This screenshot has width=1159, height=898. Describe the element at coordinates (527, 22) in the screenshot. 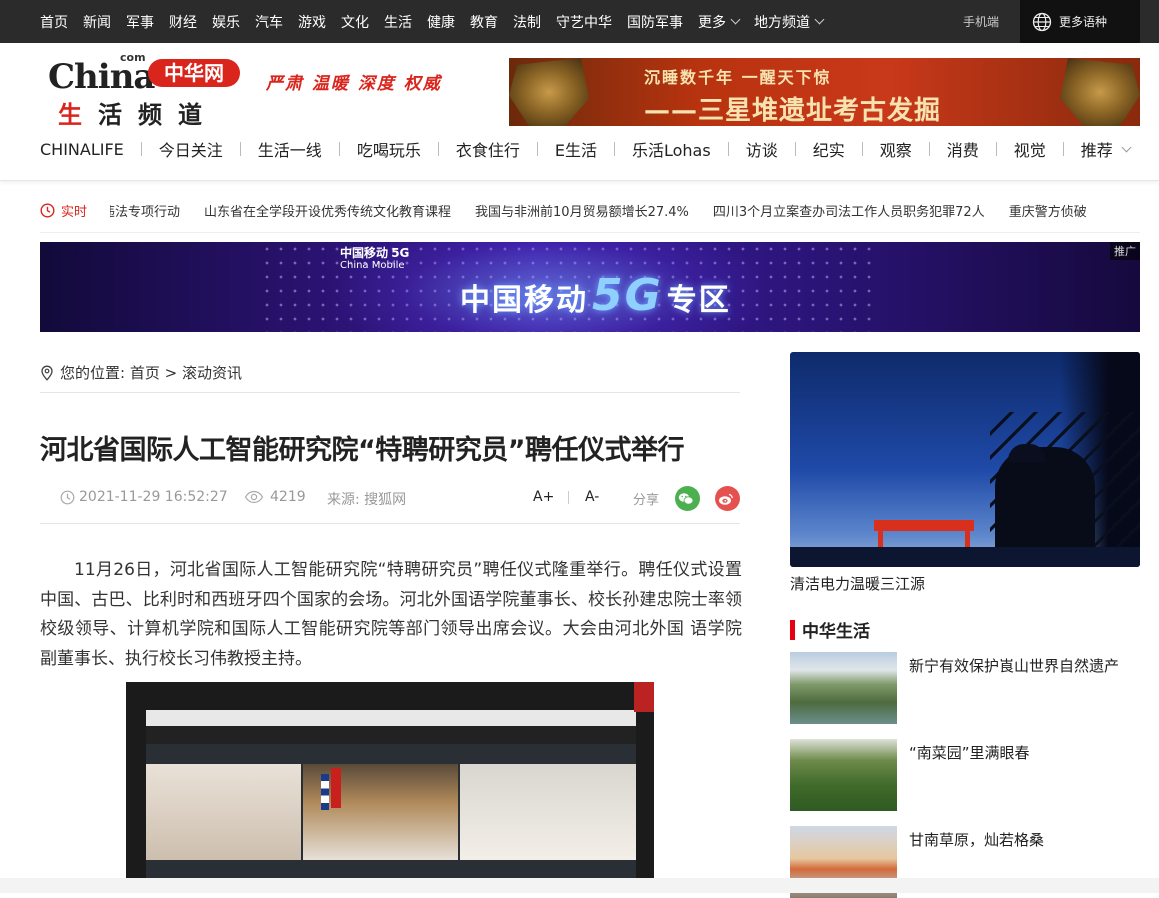

I see `top-nav-item-law: 法制` at that location.